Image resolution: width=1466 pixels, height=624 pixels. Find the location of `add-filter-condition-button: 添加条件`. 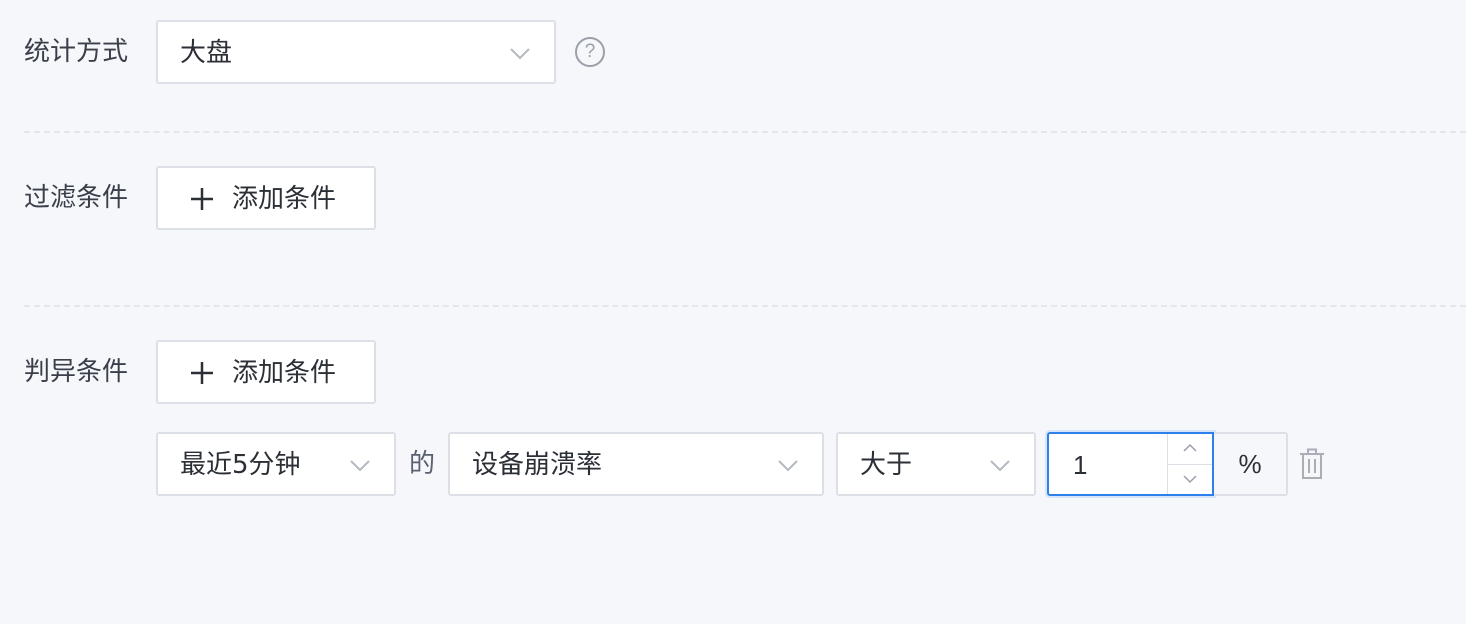

add-filter-condition-button: 添加条件 is located at coordinates (266, 198).